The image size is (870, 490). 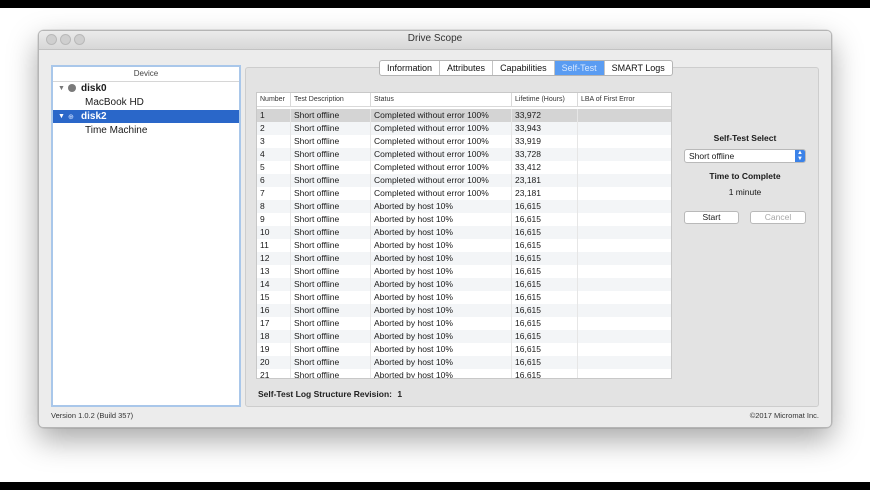 I want to click on table-row: 21 Short offline Aborted by host 10% 16,615, so click(x=464, y=373).